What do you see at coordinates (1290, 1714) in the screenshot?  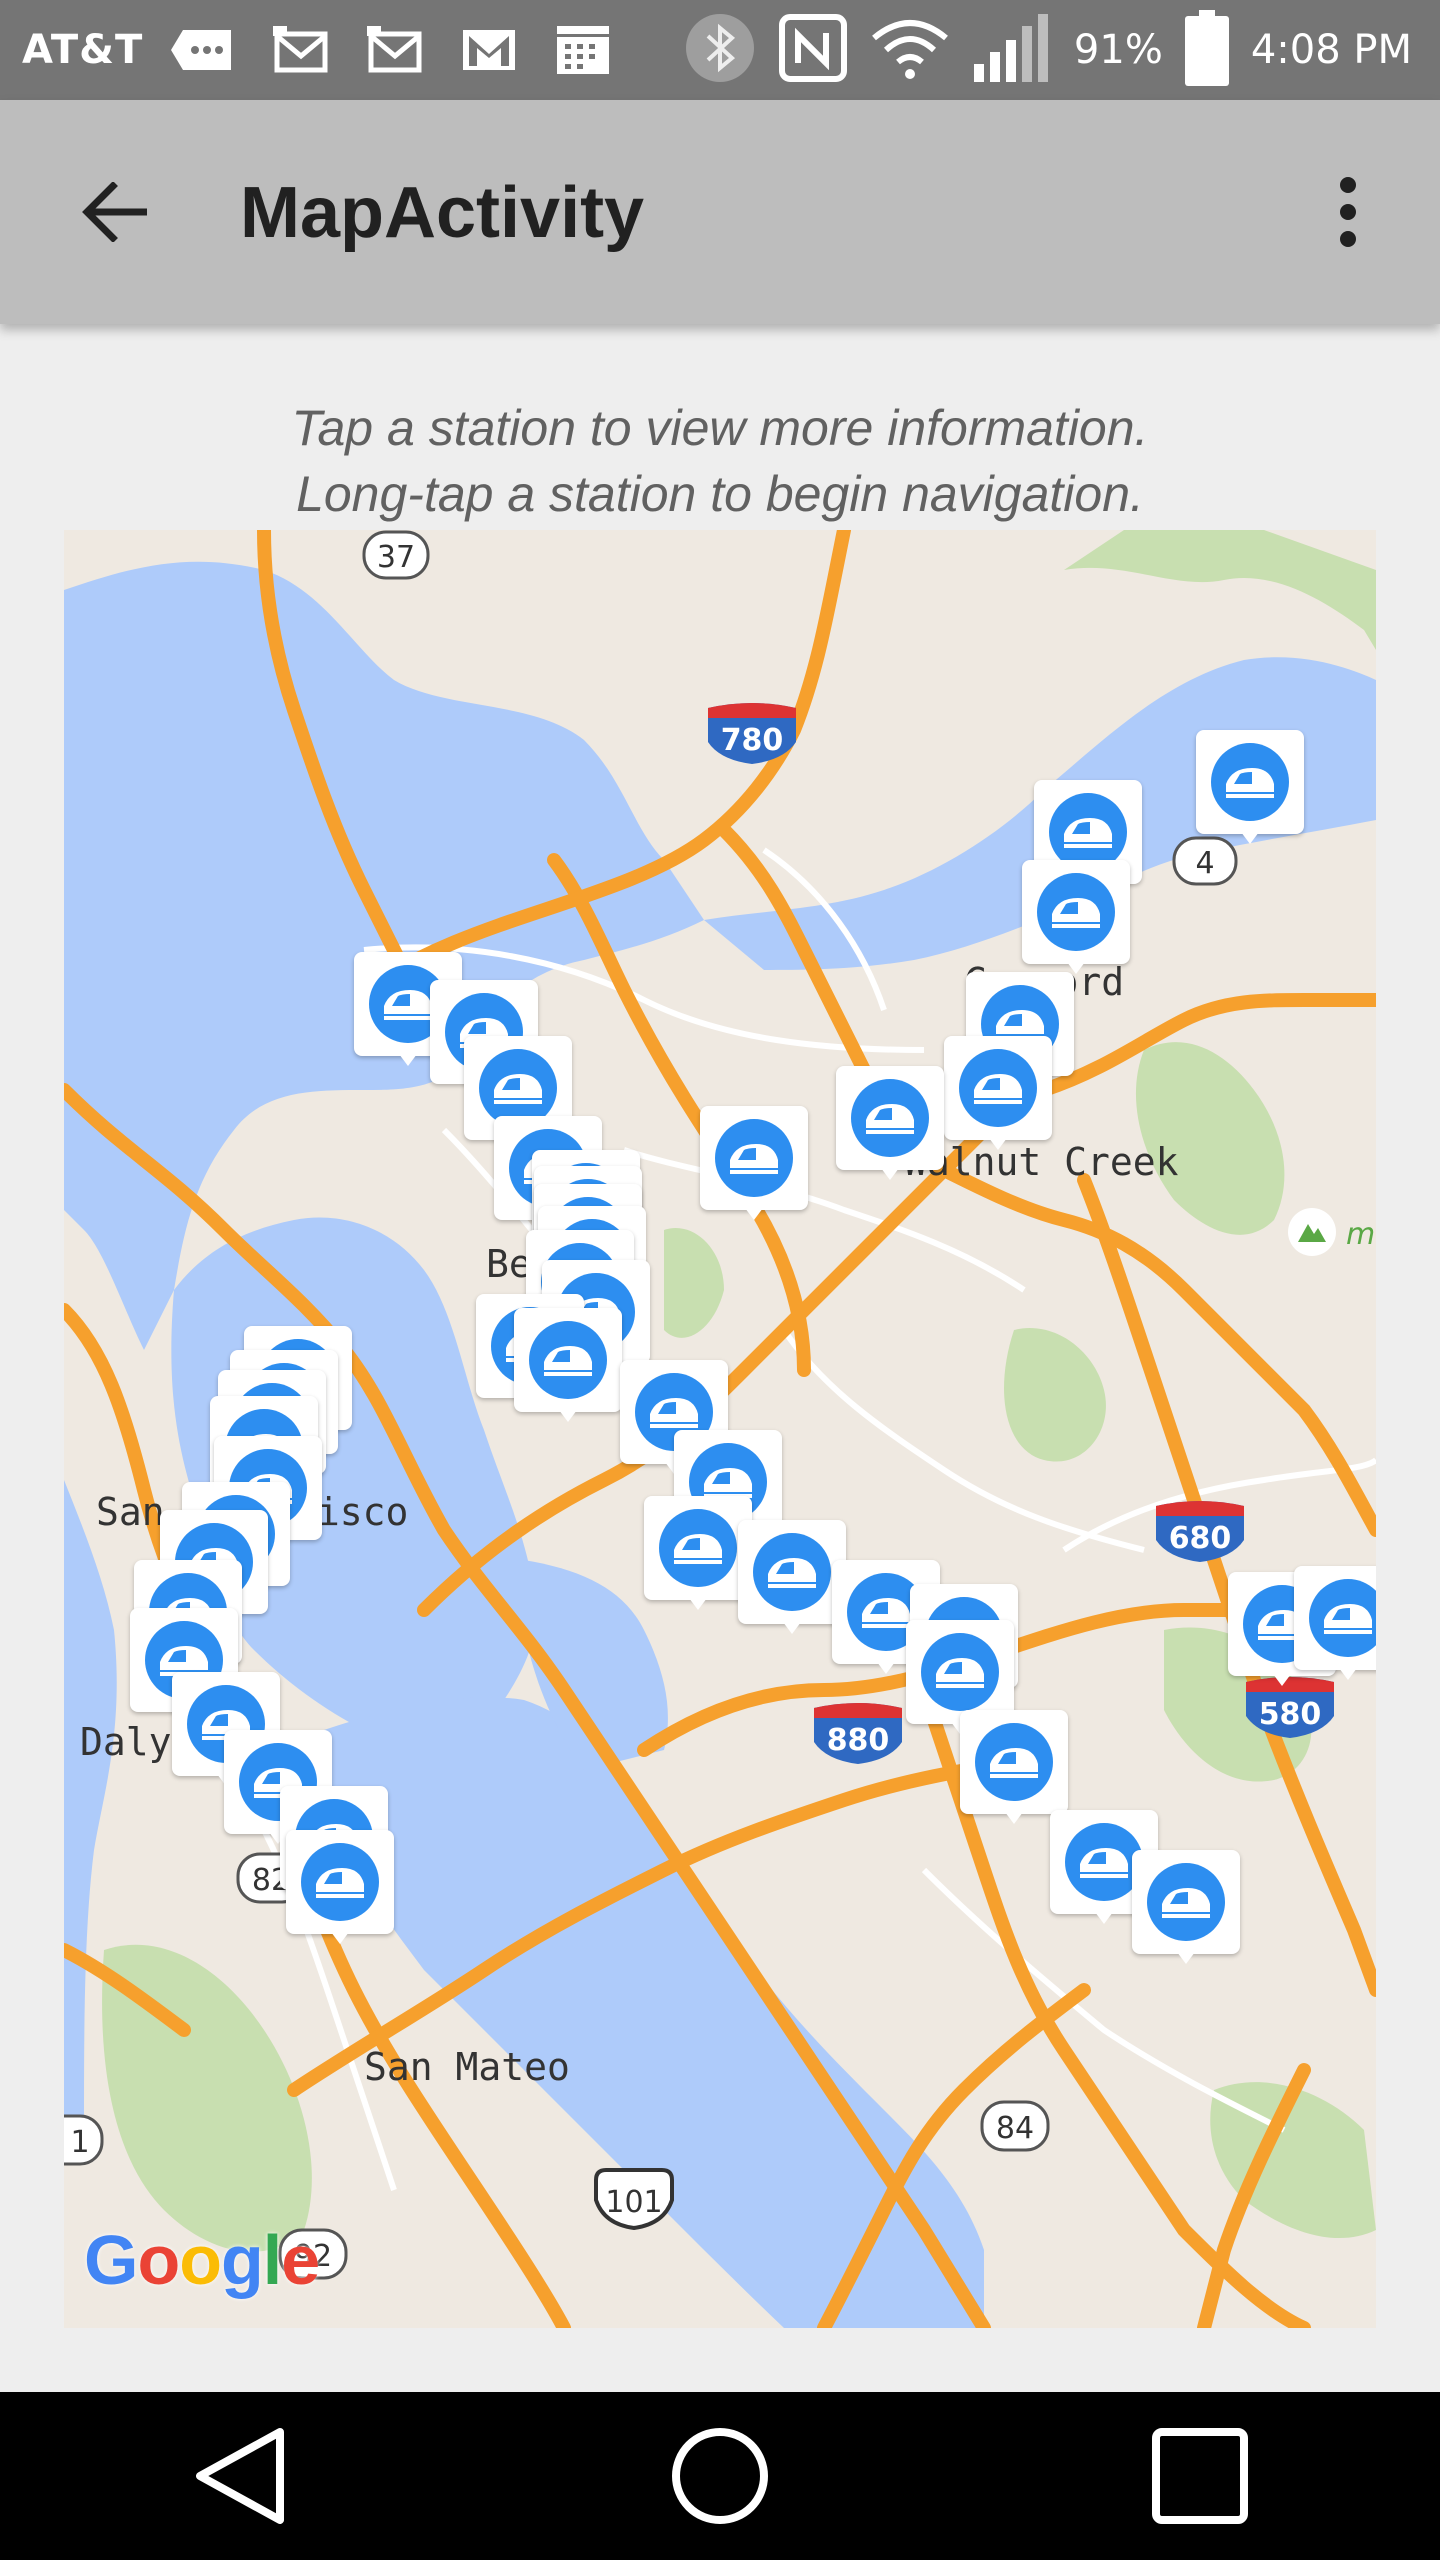 I see `svg-text: 580` at bounding box center [1290, 1714].